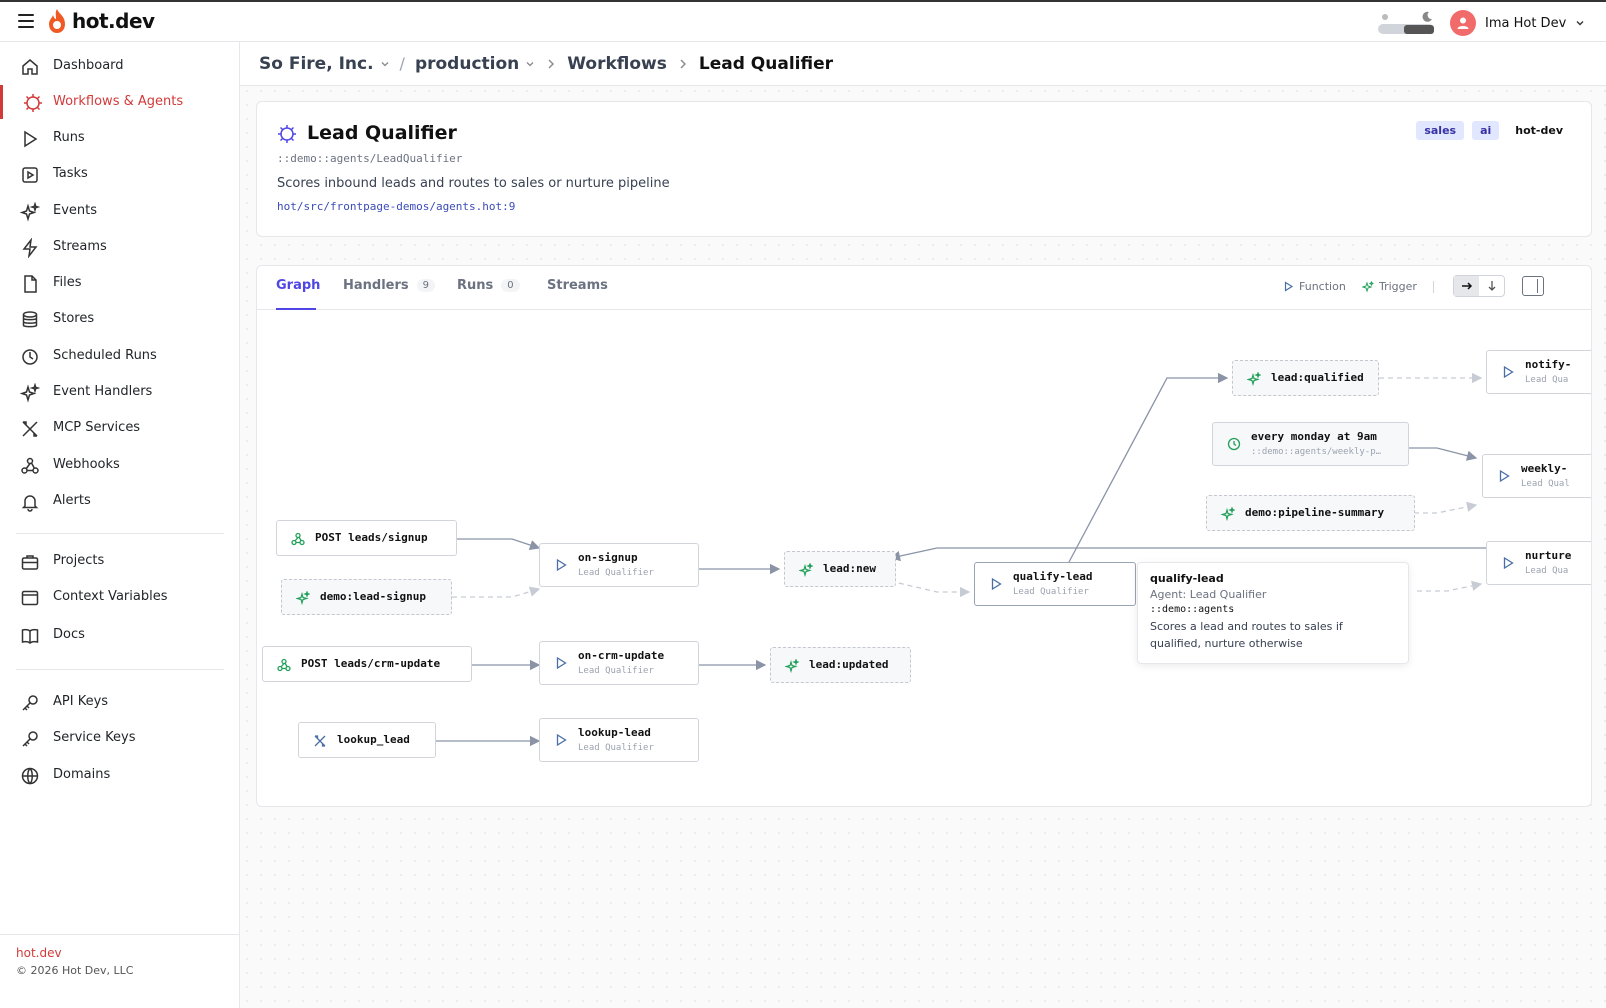 The image size is (1606, 1008). What do you see at coordinates (75, 970) in the screenshot?
I see `footer-copyright: © 2026 Hot Dev, LLC` at bounding box center [75, 970].